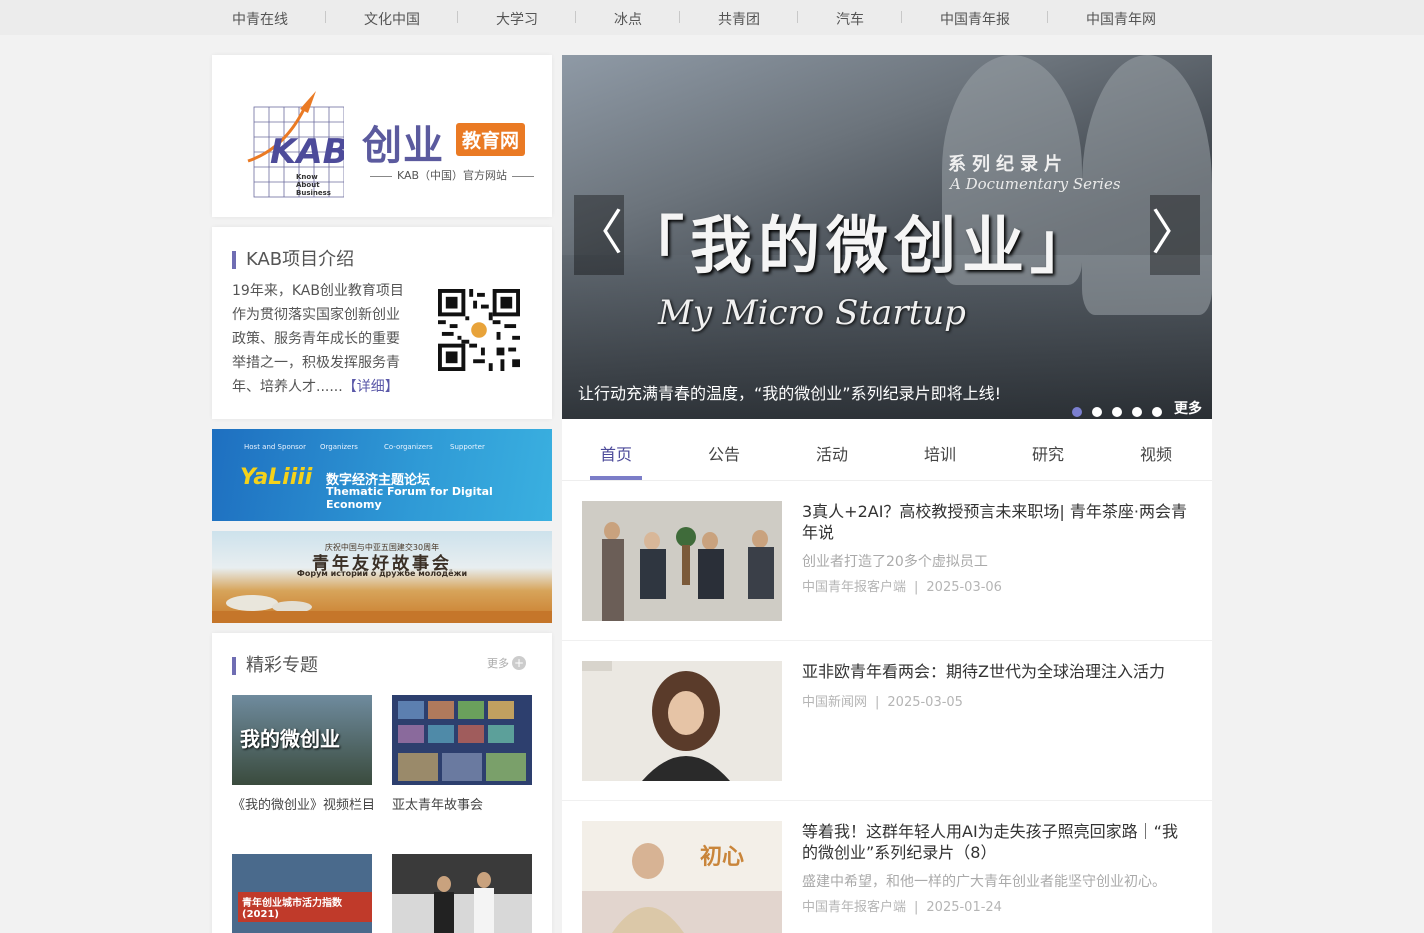 The width and height of the screenshot is (1424, 933). I want to click on speakers-image, so click(462, 893).